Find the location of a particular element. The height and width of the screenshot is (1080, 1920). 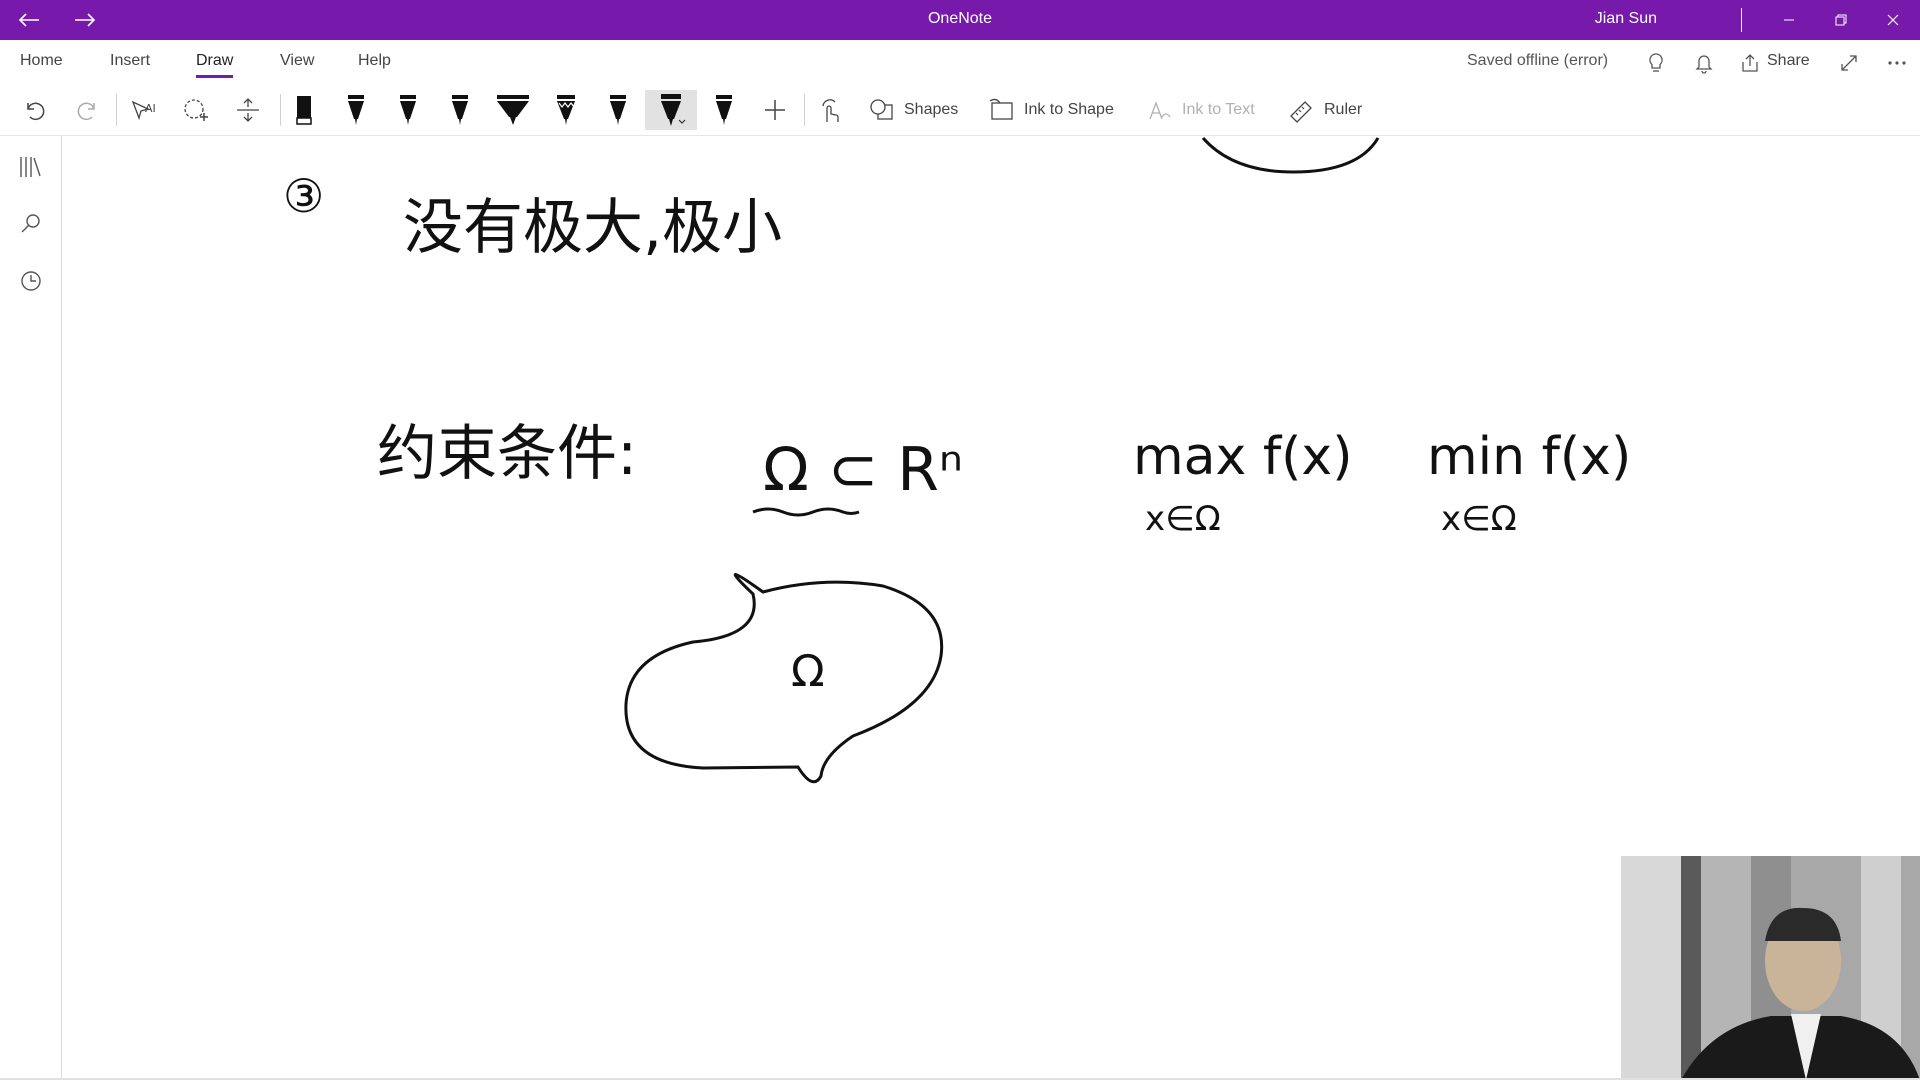

tab-home: Home is located at coordinates (41, 61).